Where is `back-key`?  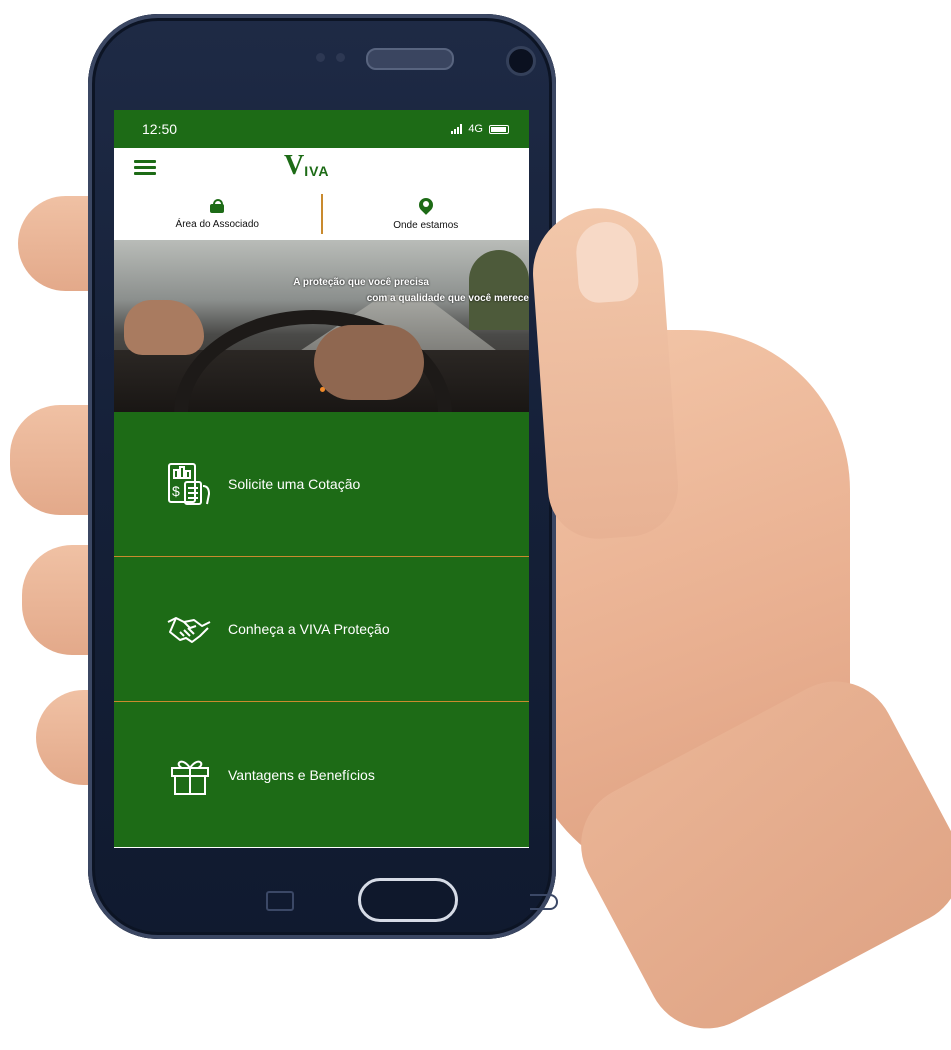
back-key is located at coordinates (544, 902).